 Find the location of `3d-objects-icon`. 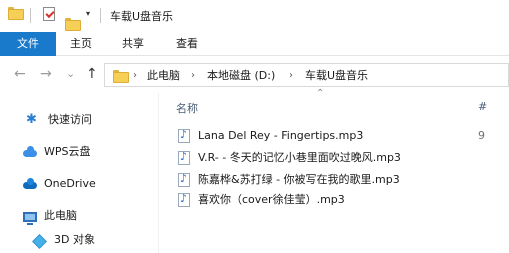

3d-objects-icon is located at coordinates (40, 241).